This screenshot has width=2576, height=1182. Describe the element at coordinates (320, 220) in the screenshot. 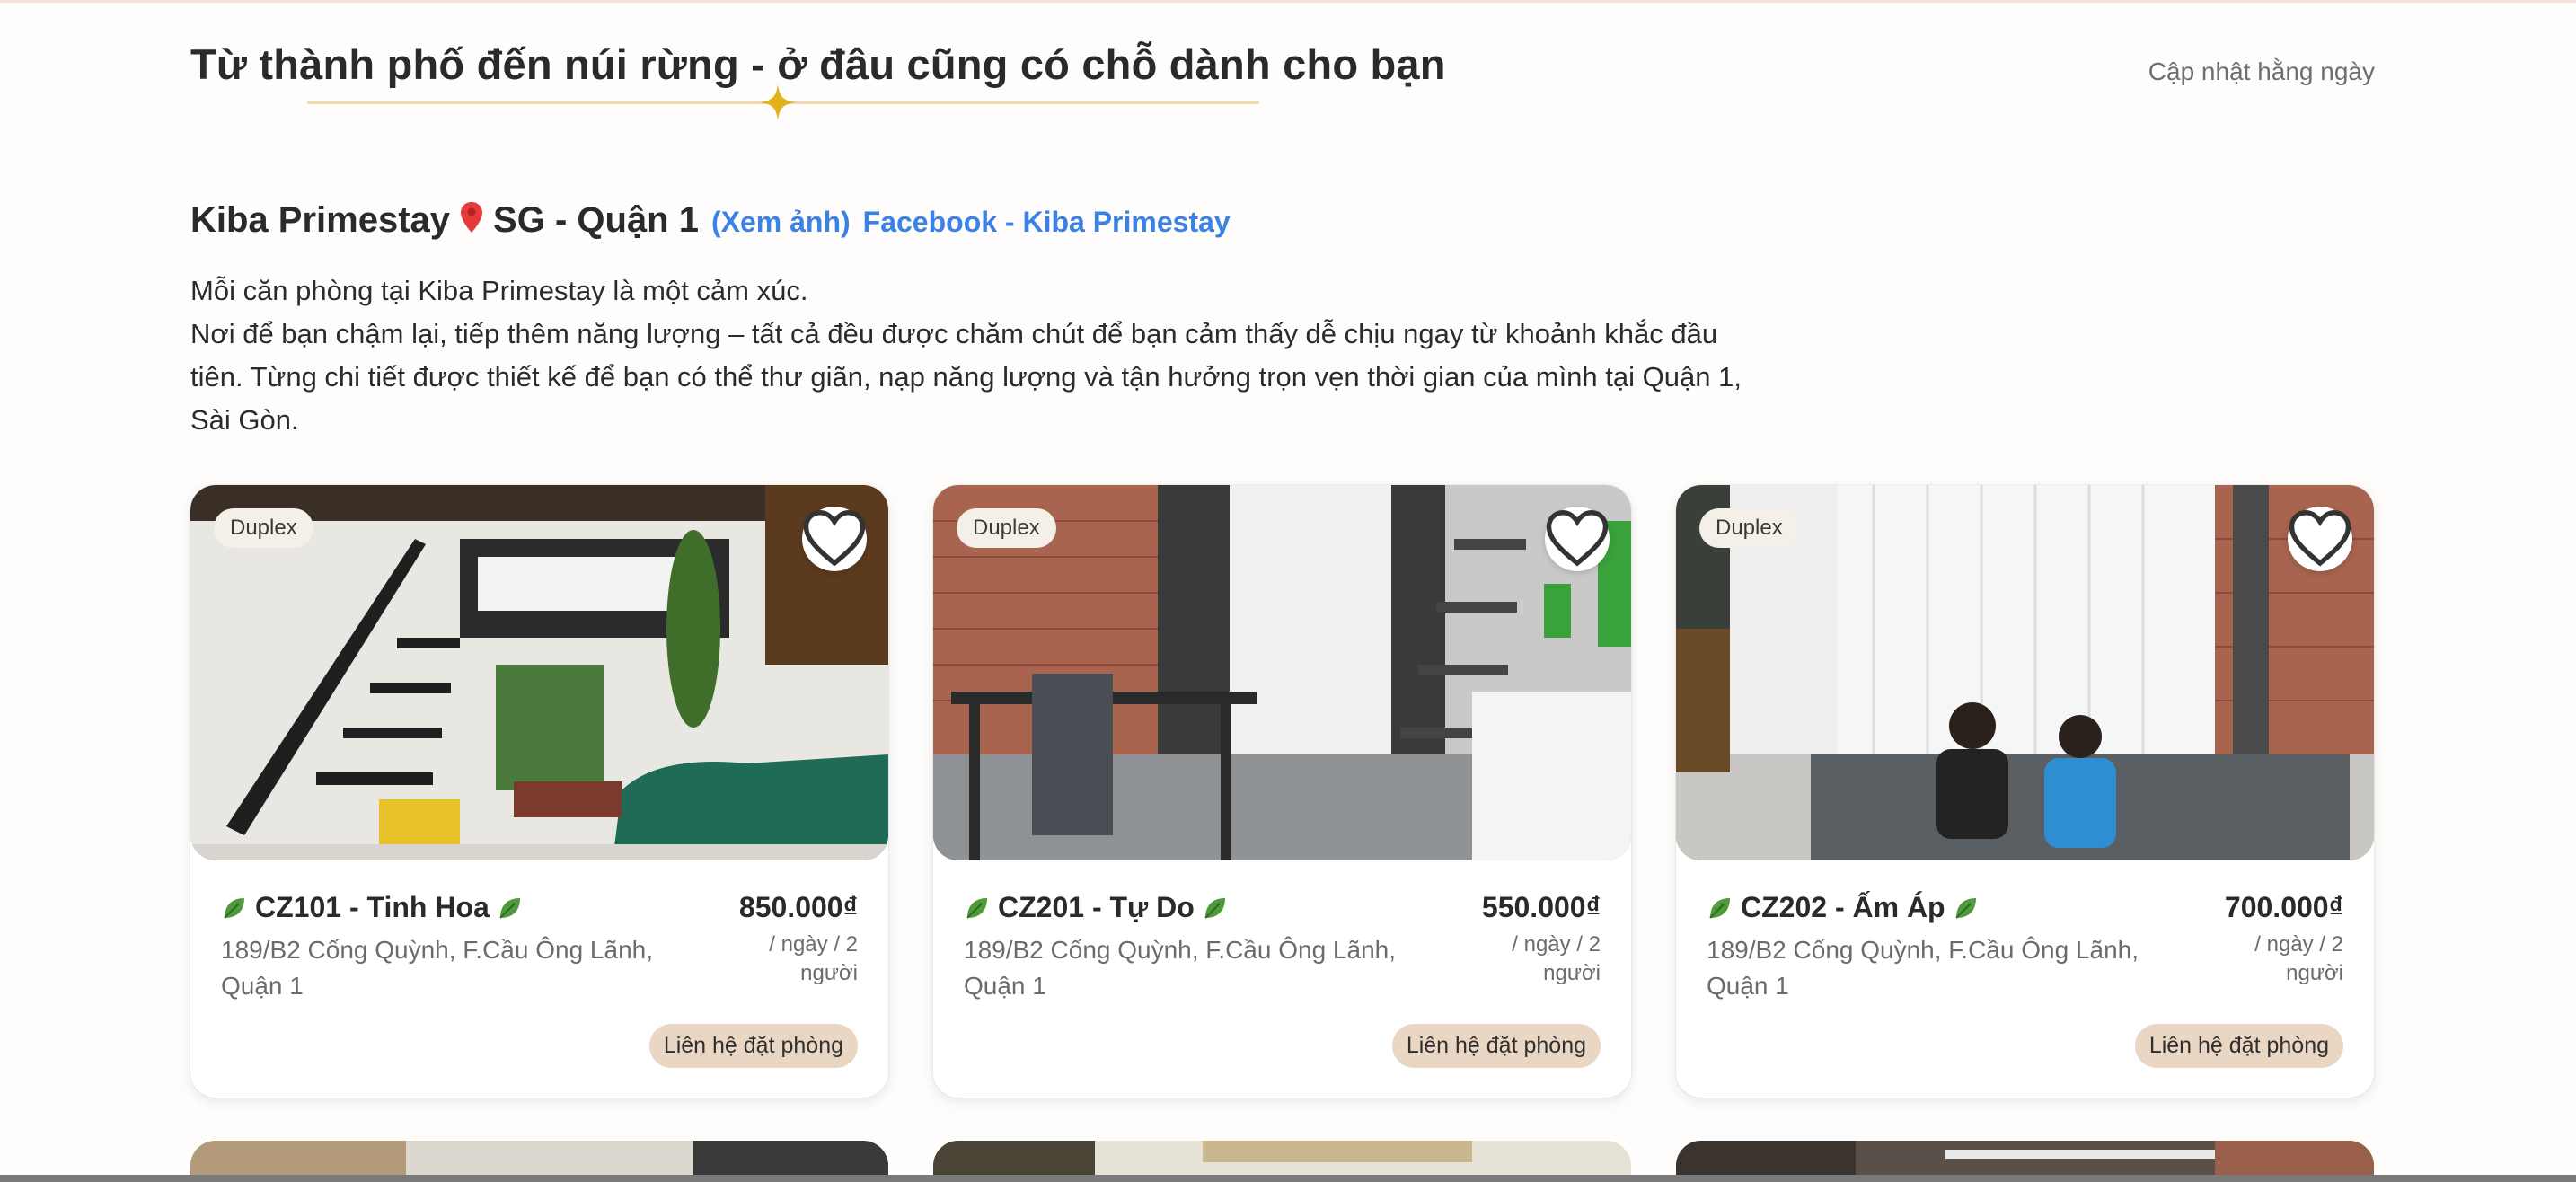

I see `venue-name: Kiba Primestay` at that location.